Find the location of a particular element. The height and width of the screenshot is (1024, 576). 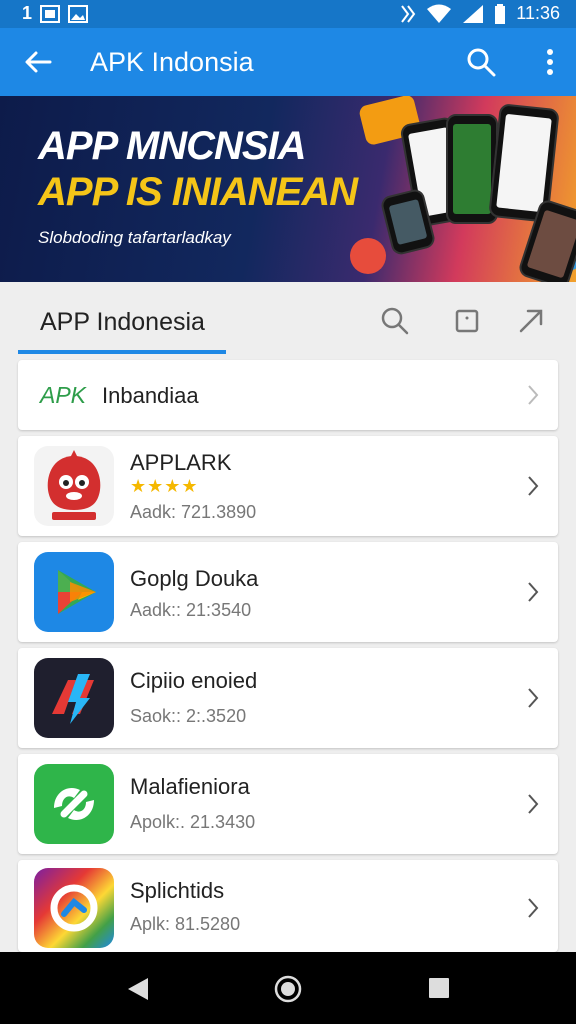

battery-icon is located at coordinates (500, 13).